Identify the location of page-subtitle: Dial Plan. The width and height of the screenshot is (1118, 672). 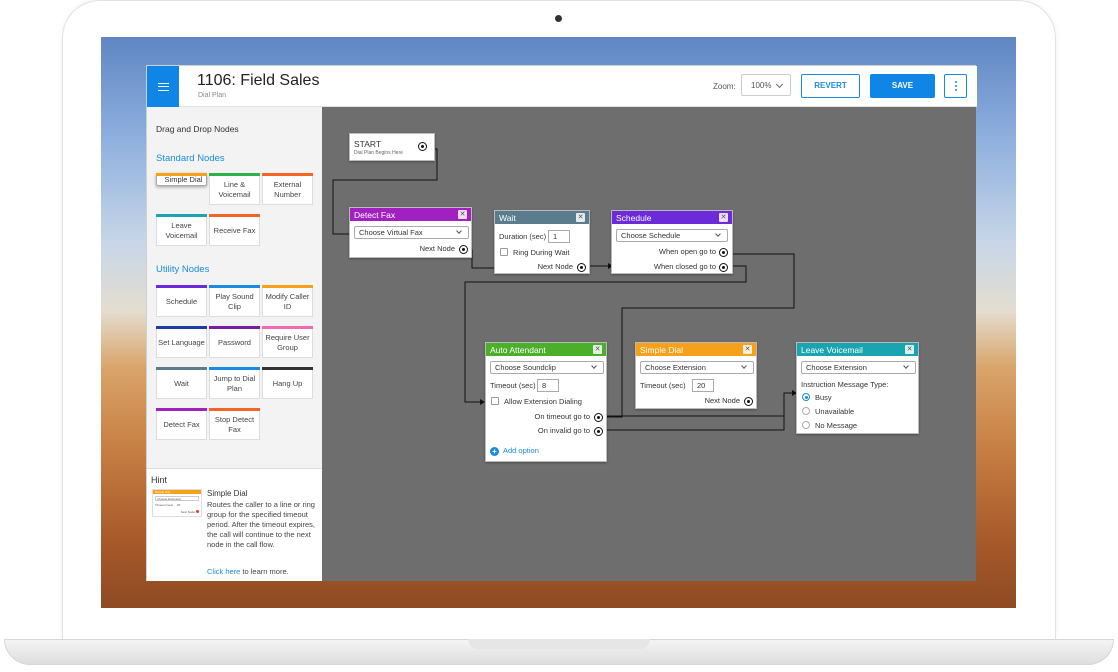
(212, 95).